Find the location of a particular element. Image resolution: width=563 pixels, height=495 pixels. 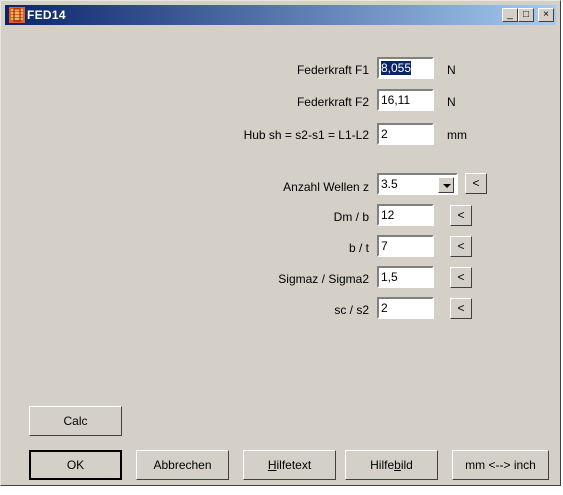

window-title: FED14 is located at coordinates (46, 15).